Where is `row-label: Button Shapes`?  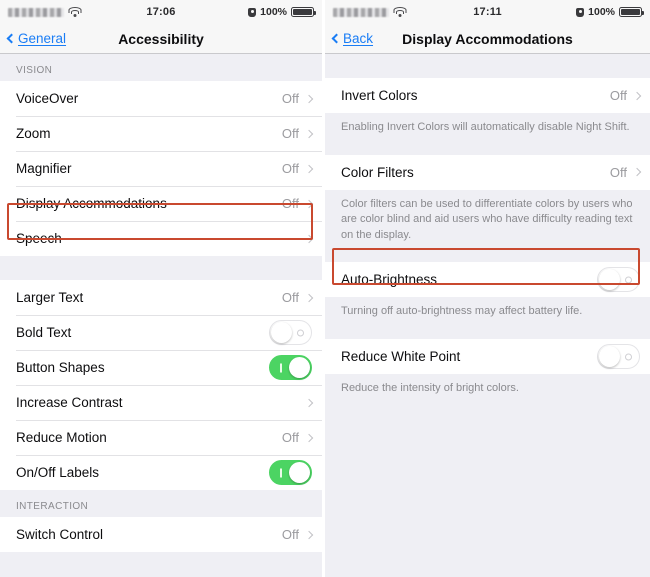
row-label: Button Shapes is located at coordinates (60, 367).